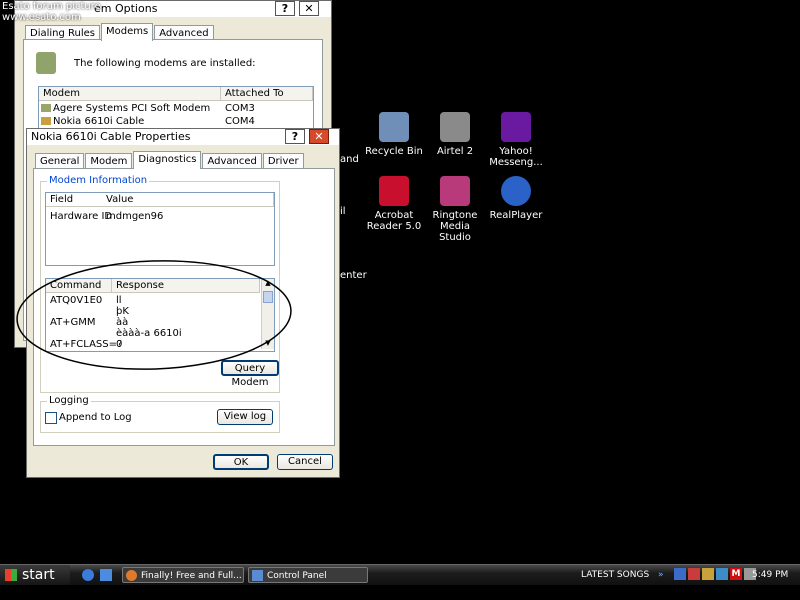 This screenshot has height=600, width=800. What do you see at coordinates (394, 151) in the screenshot?
I see `recycle-bin-label: Recycle Bin` at bounding box center [394, 151].